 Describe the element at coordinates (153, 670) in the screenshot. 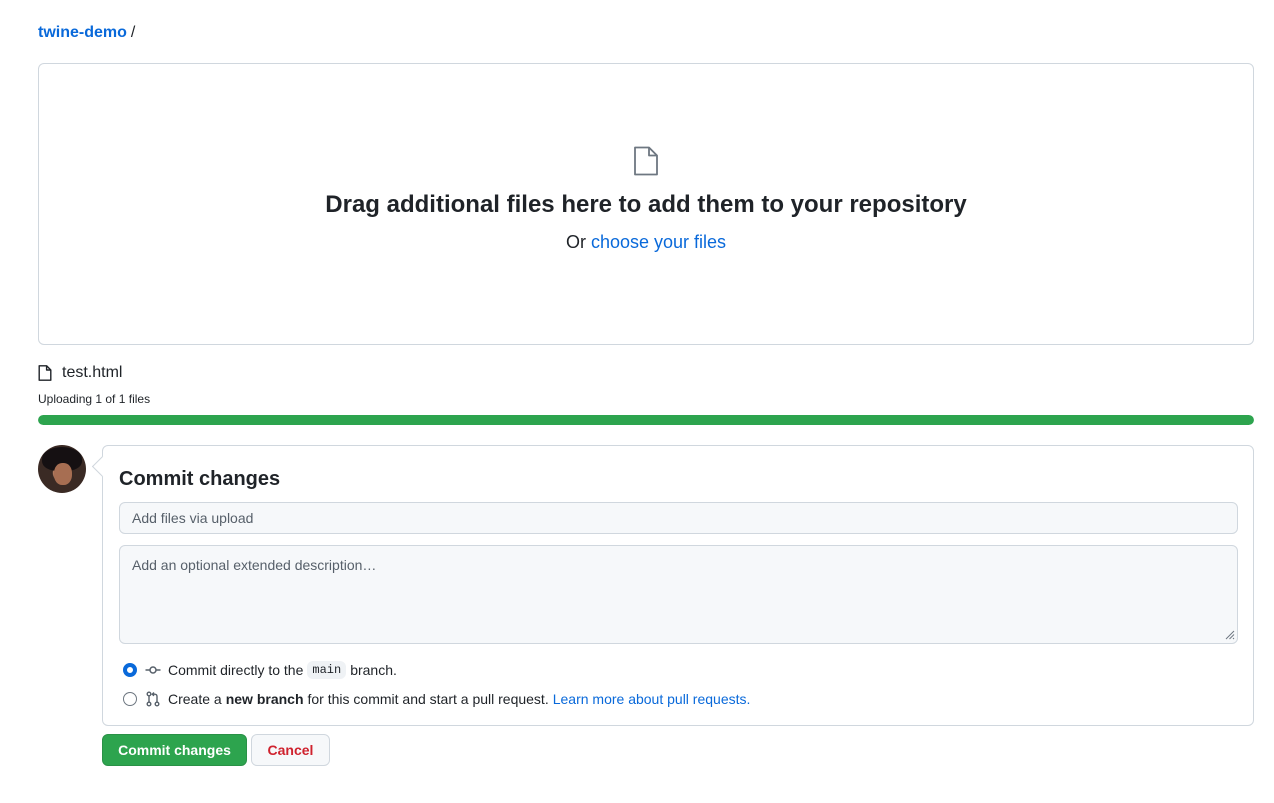

I see `git-commit-icon` at that location.